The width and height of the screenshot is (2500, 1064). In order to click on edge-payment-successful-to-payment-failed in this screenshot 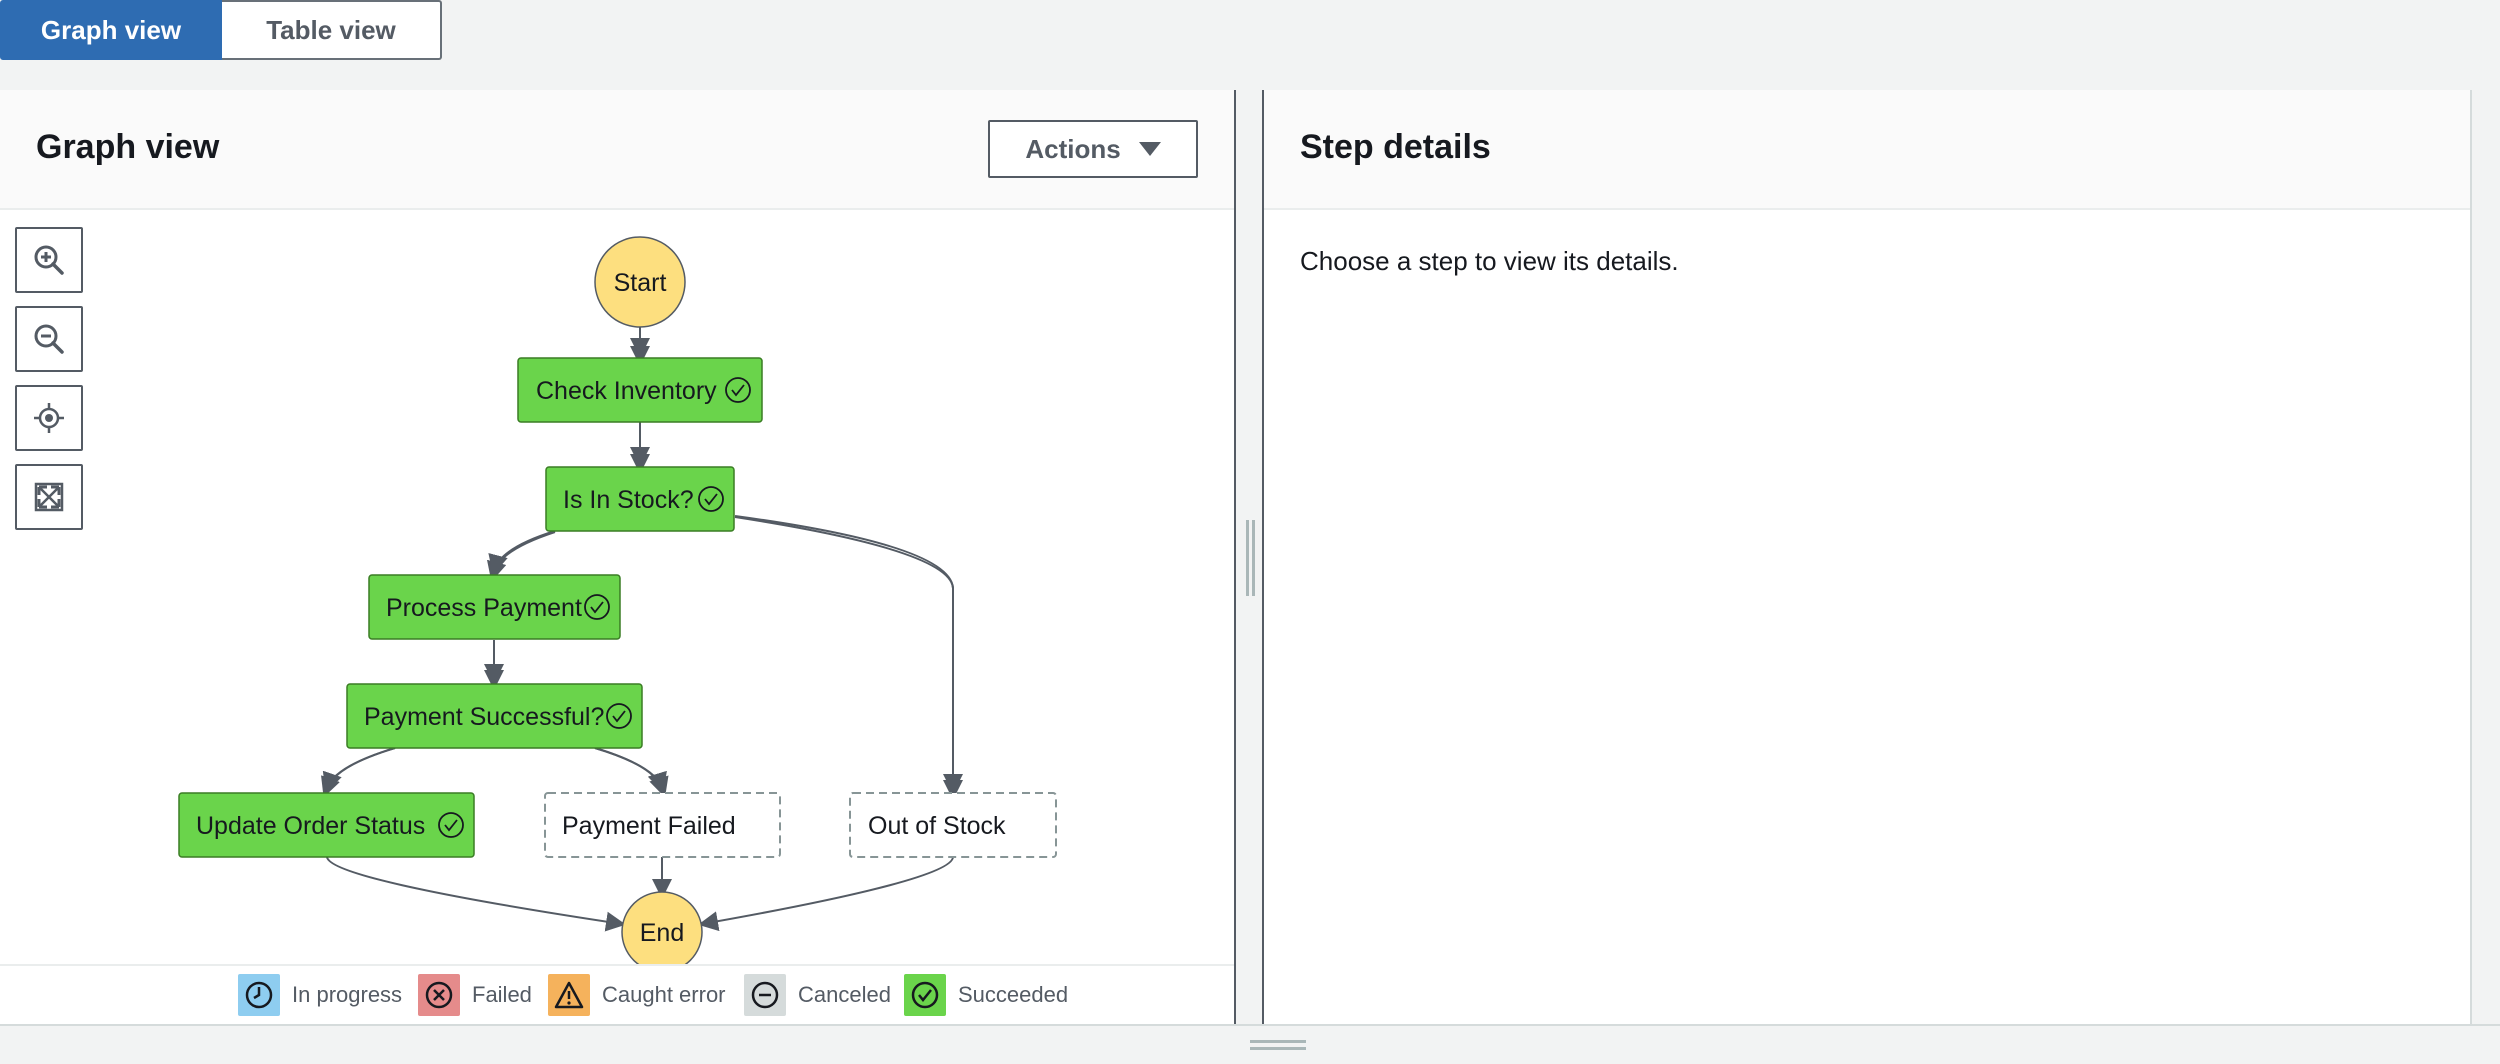, I will do `click(630, 770)`.